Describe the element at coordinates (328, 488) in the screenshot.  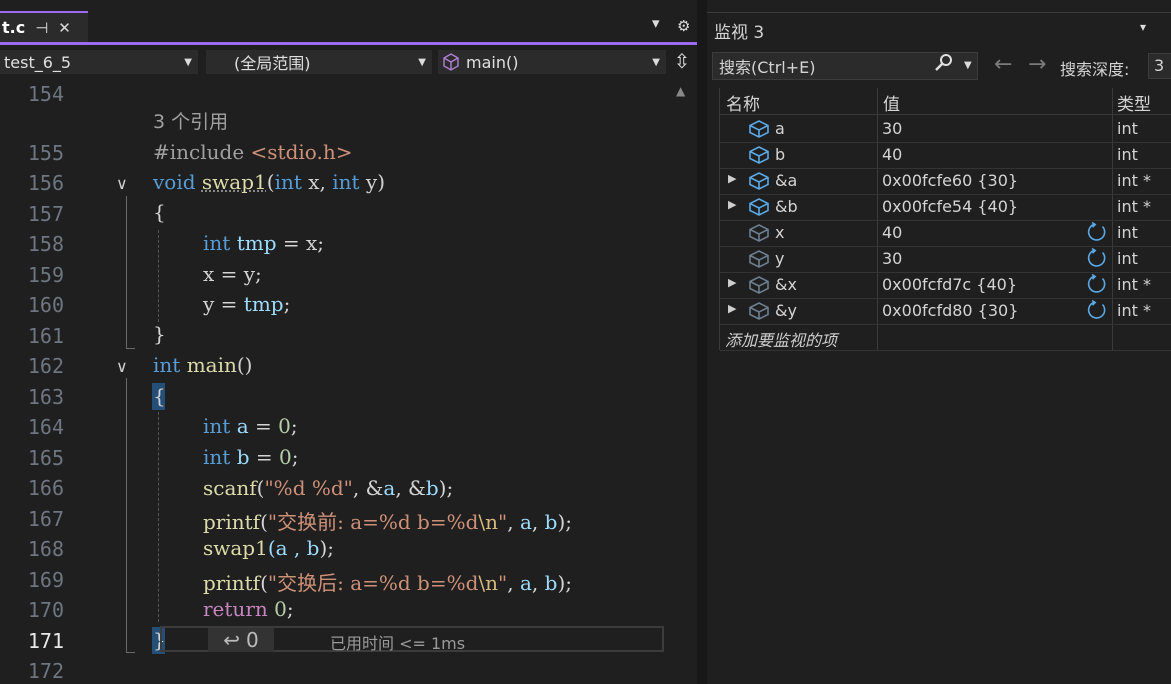
I see `code-line-166: scanf("%d %d", &a, &b);` at that location.